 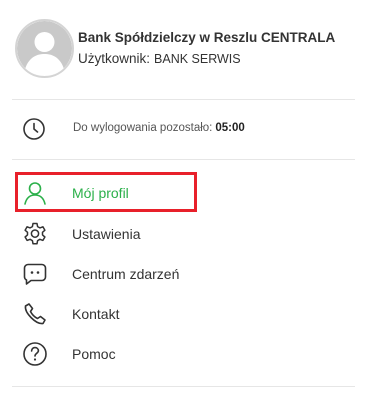 I want to click on help-icon, so click(x=35, y=354).